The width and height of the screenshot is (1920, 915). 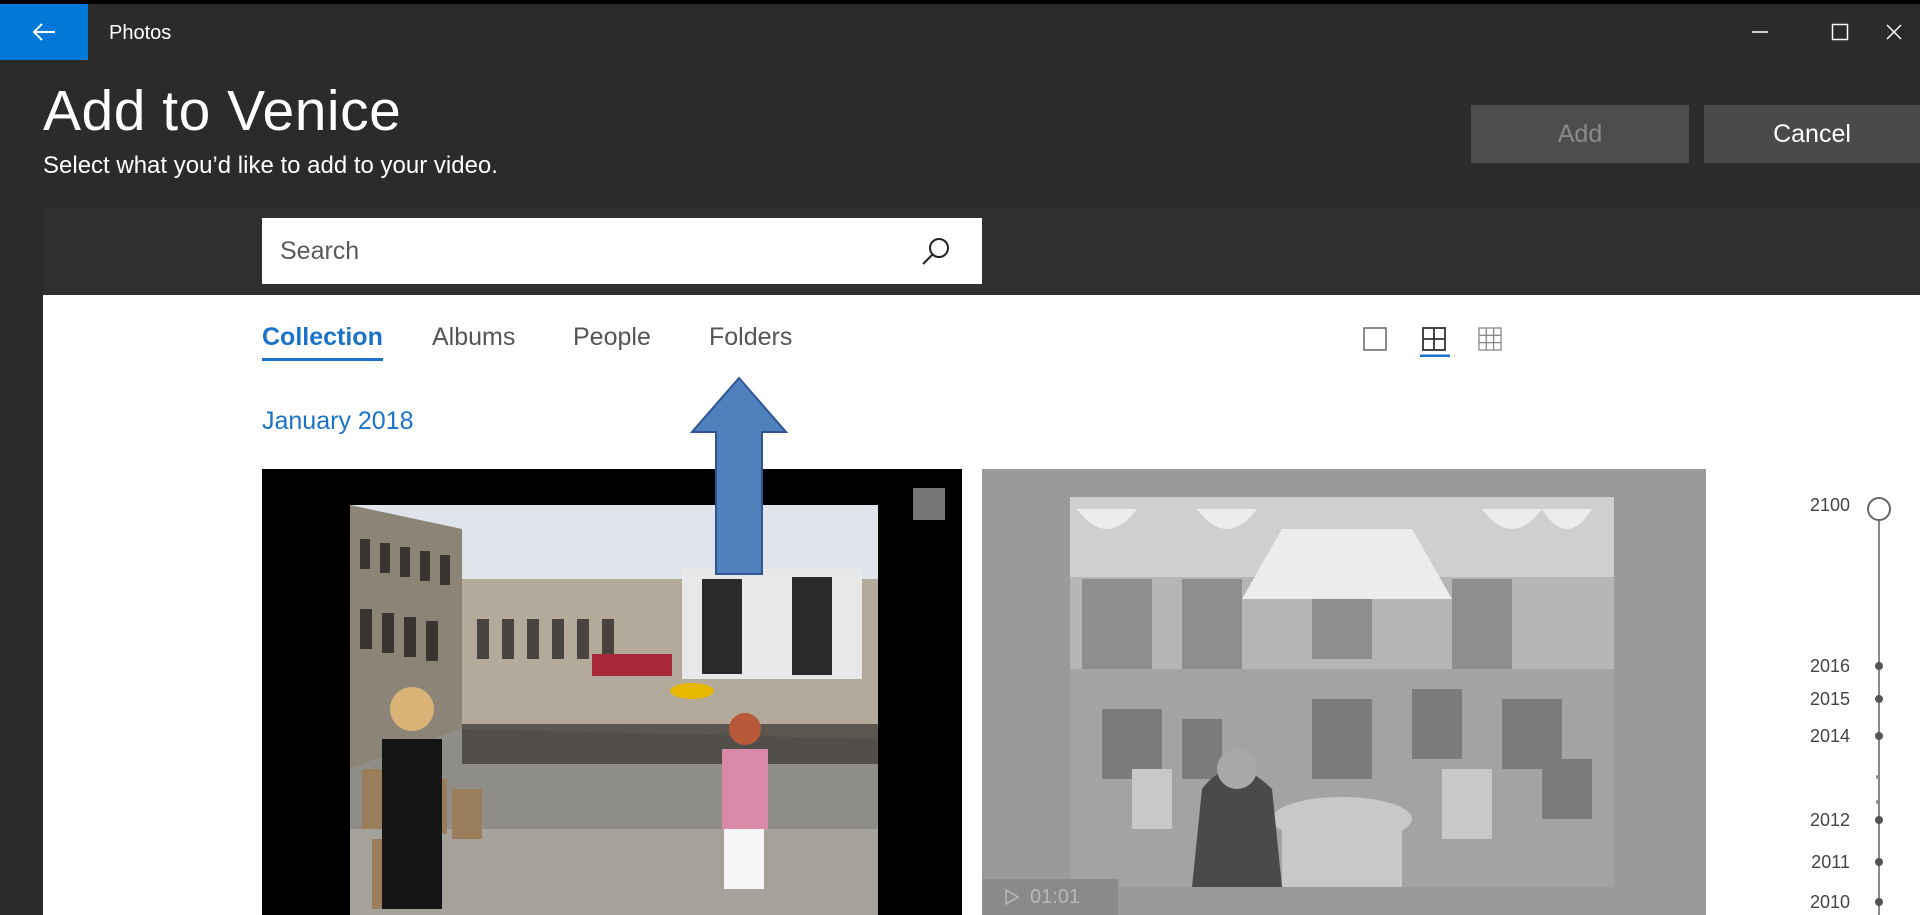 What do you see at coordinates (1376, 340) in the screenshot?
I see `single-view-icon` at bounding box center [1376, 340].